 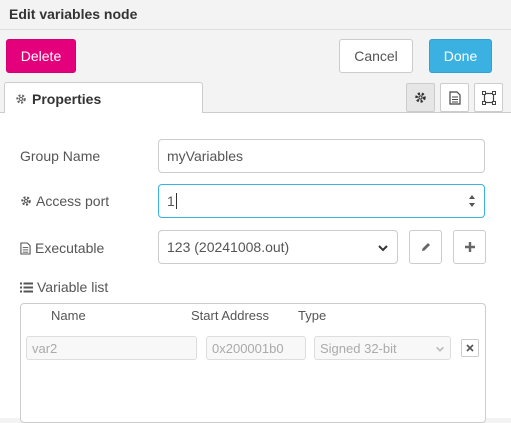 I want to click on column-header-start-address: Start Address, so click(x=230, y=315).